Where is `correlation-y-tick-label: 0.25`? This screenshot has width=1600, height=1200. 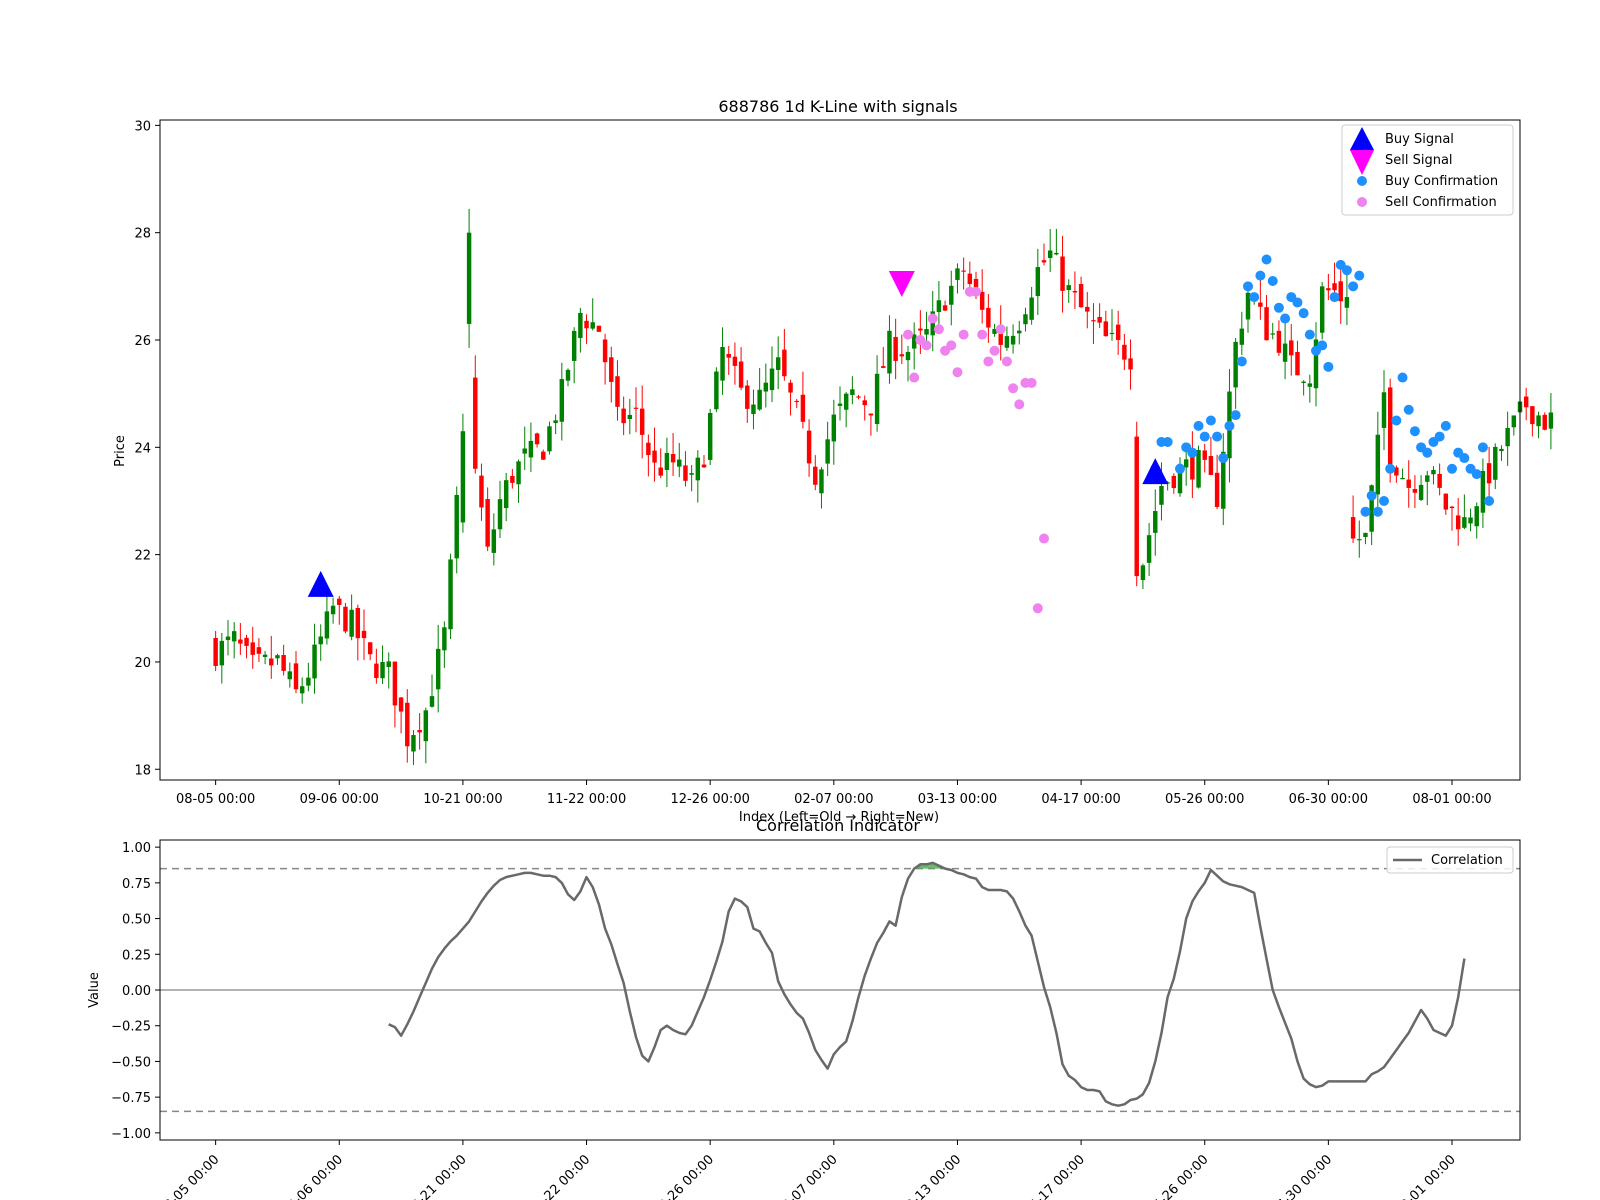 correlation-y-tick-label: 0.25 is located at coordinates (136, 955).